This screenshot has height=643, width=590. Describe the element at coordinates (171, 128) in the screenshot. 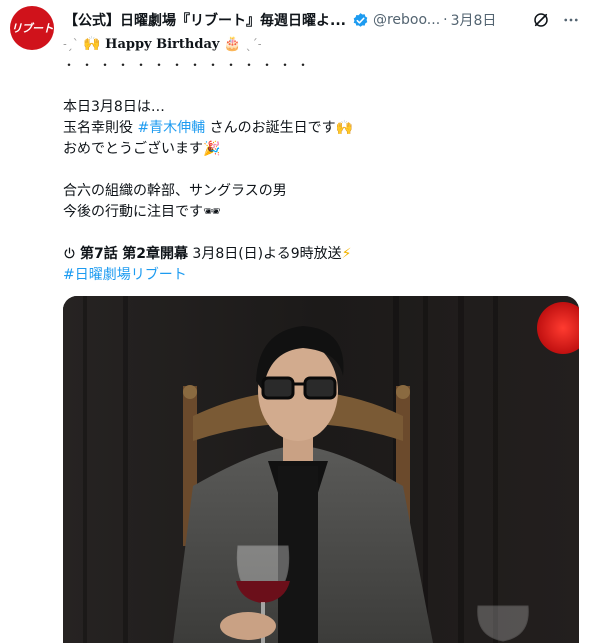

I see `hashtag-link: #青木伸輔` at that location.